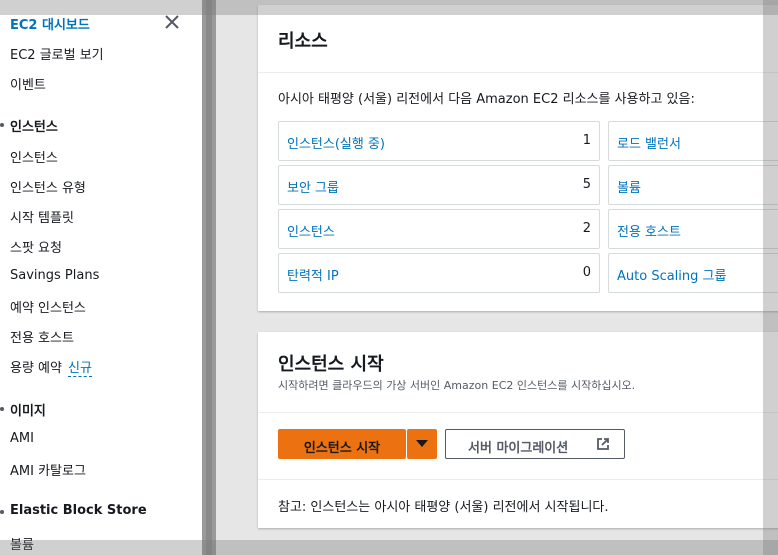 The height and width of the screenshot is (555, 778). Describe the element at coordinates (439, 229) in the screenshot. I see `resource-instances: 인스턴스 2` at that location.